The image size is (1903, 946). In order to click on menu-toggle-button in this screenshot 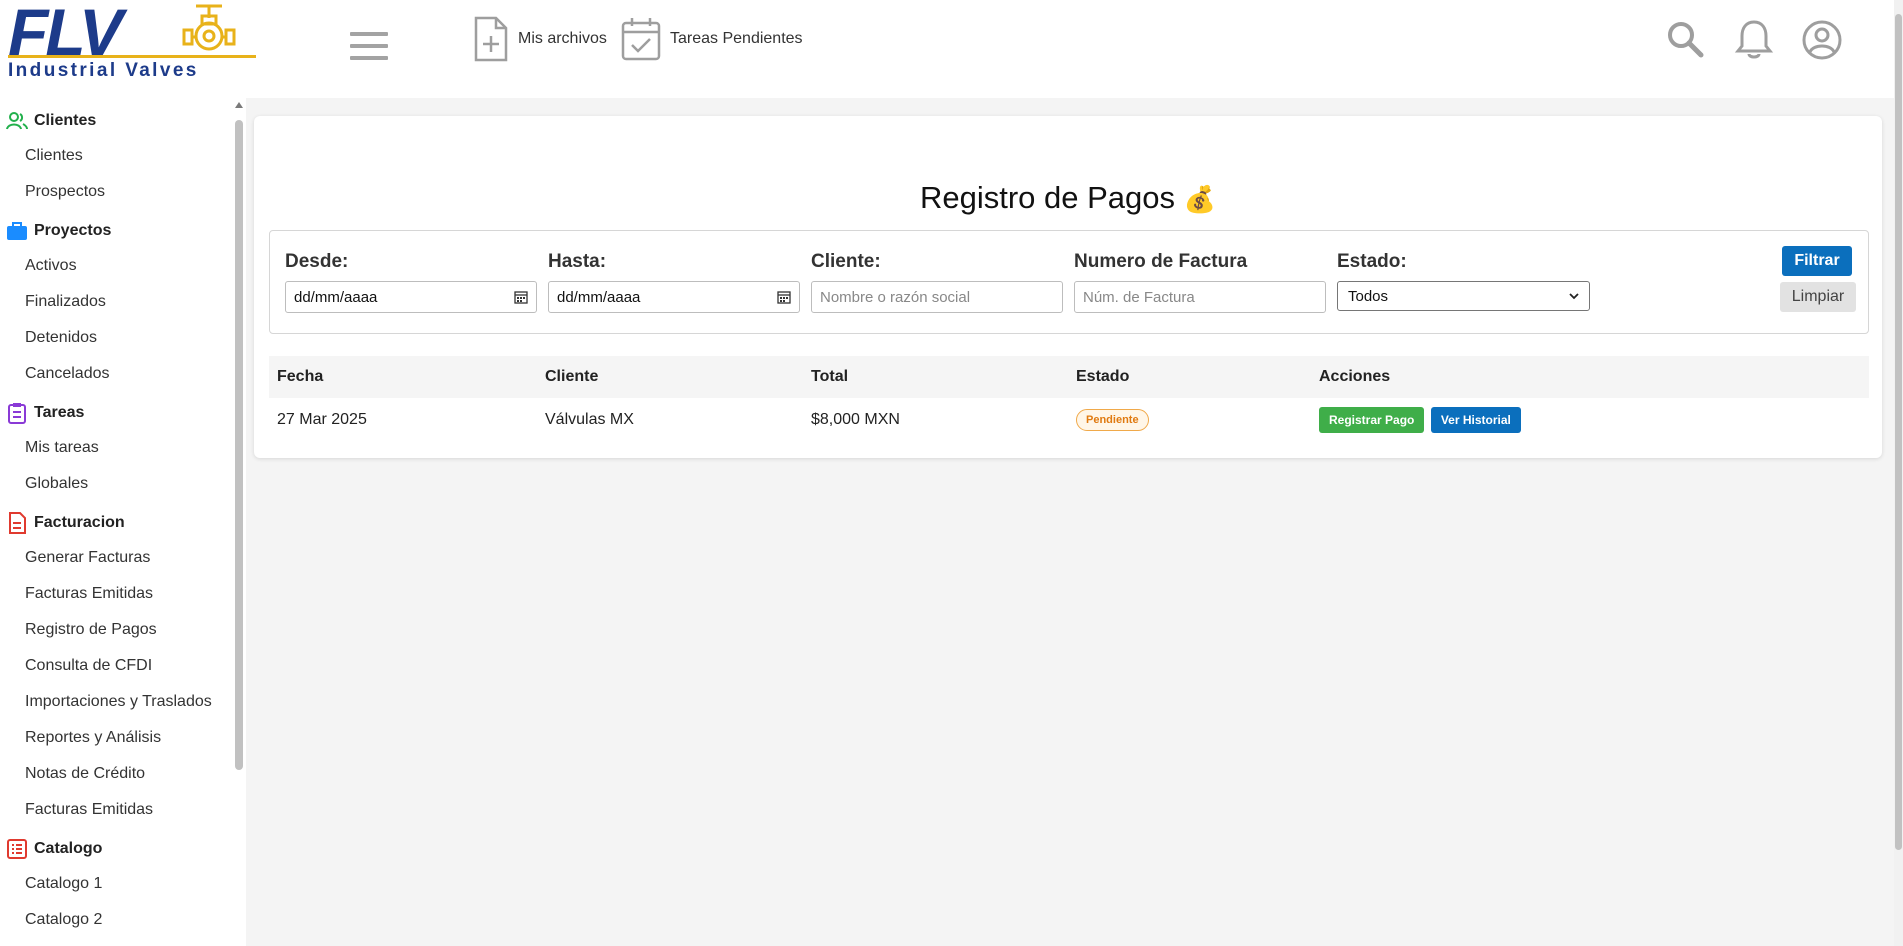, I will do `click(370, 48)`.